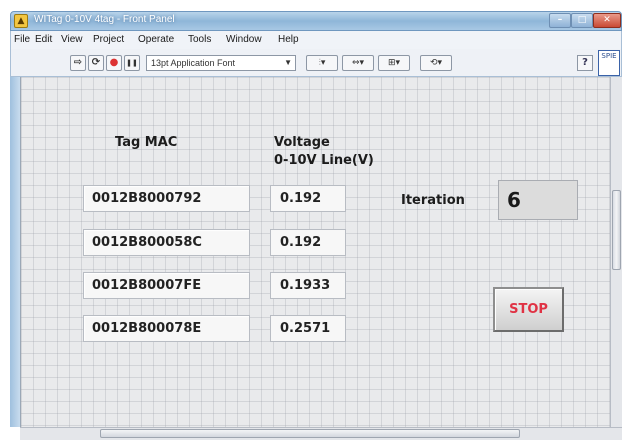 This screenshot has height=446, width=632. Describe the element at coordinates (322, 63) in the screenshot. I see `align-objects-icon: ⫶▾` at that location.